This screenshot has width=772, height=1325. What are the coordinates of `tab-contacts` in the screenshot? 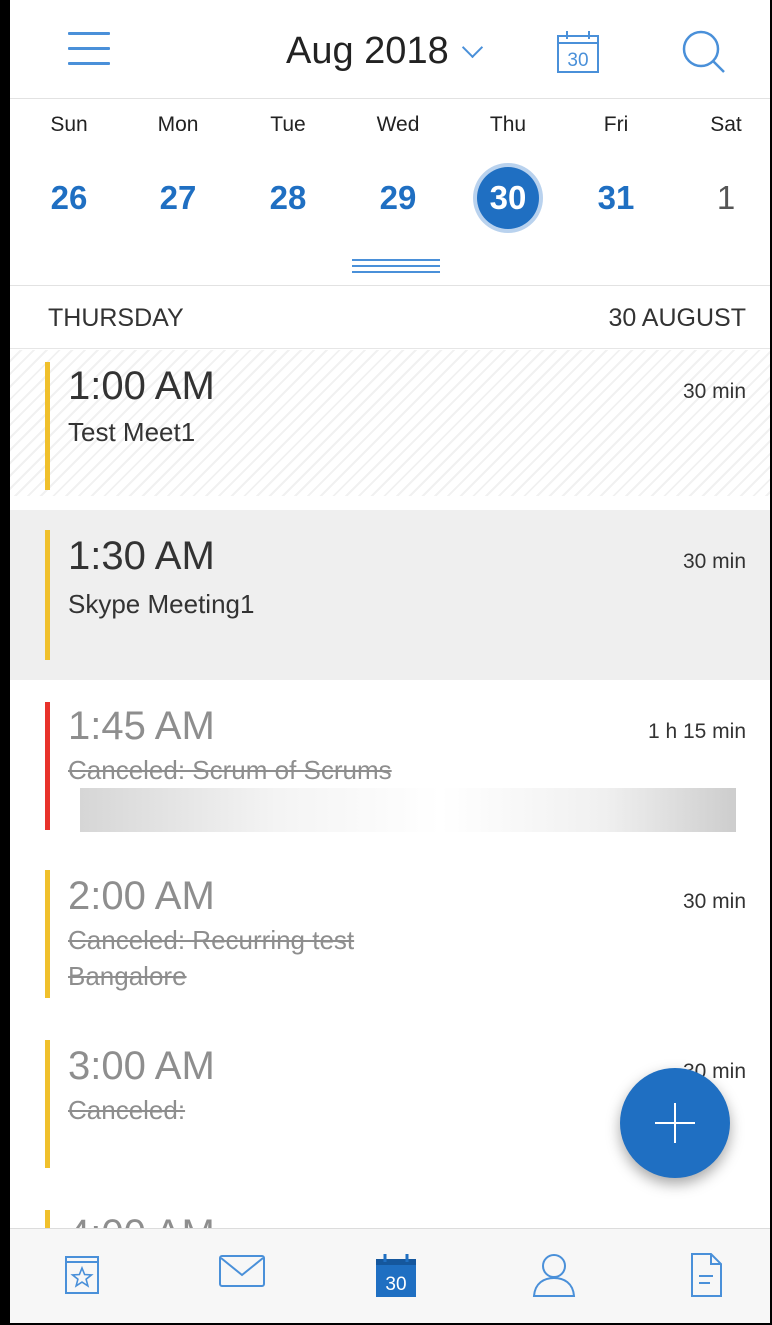 It's located at (554, 1279).